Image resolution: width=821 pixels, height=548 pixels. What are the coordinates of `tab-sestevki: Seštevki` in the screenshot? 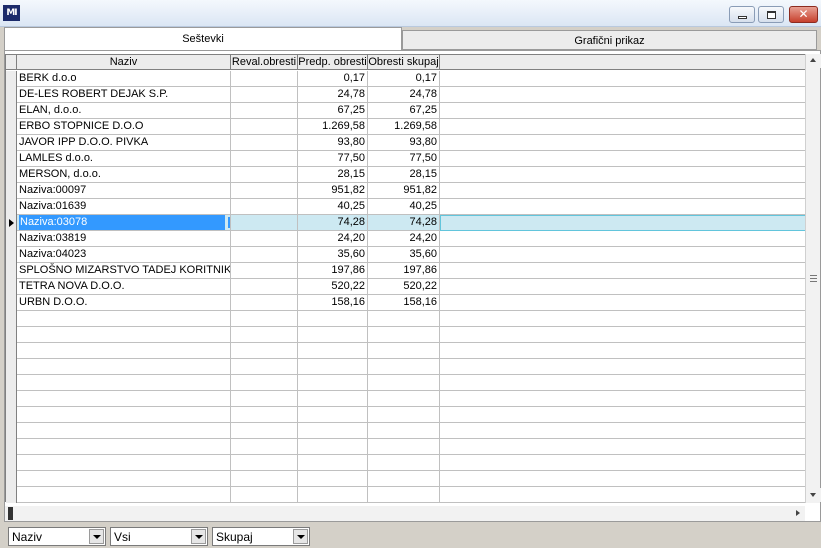 It's located at (203, 38).